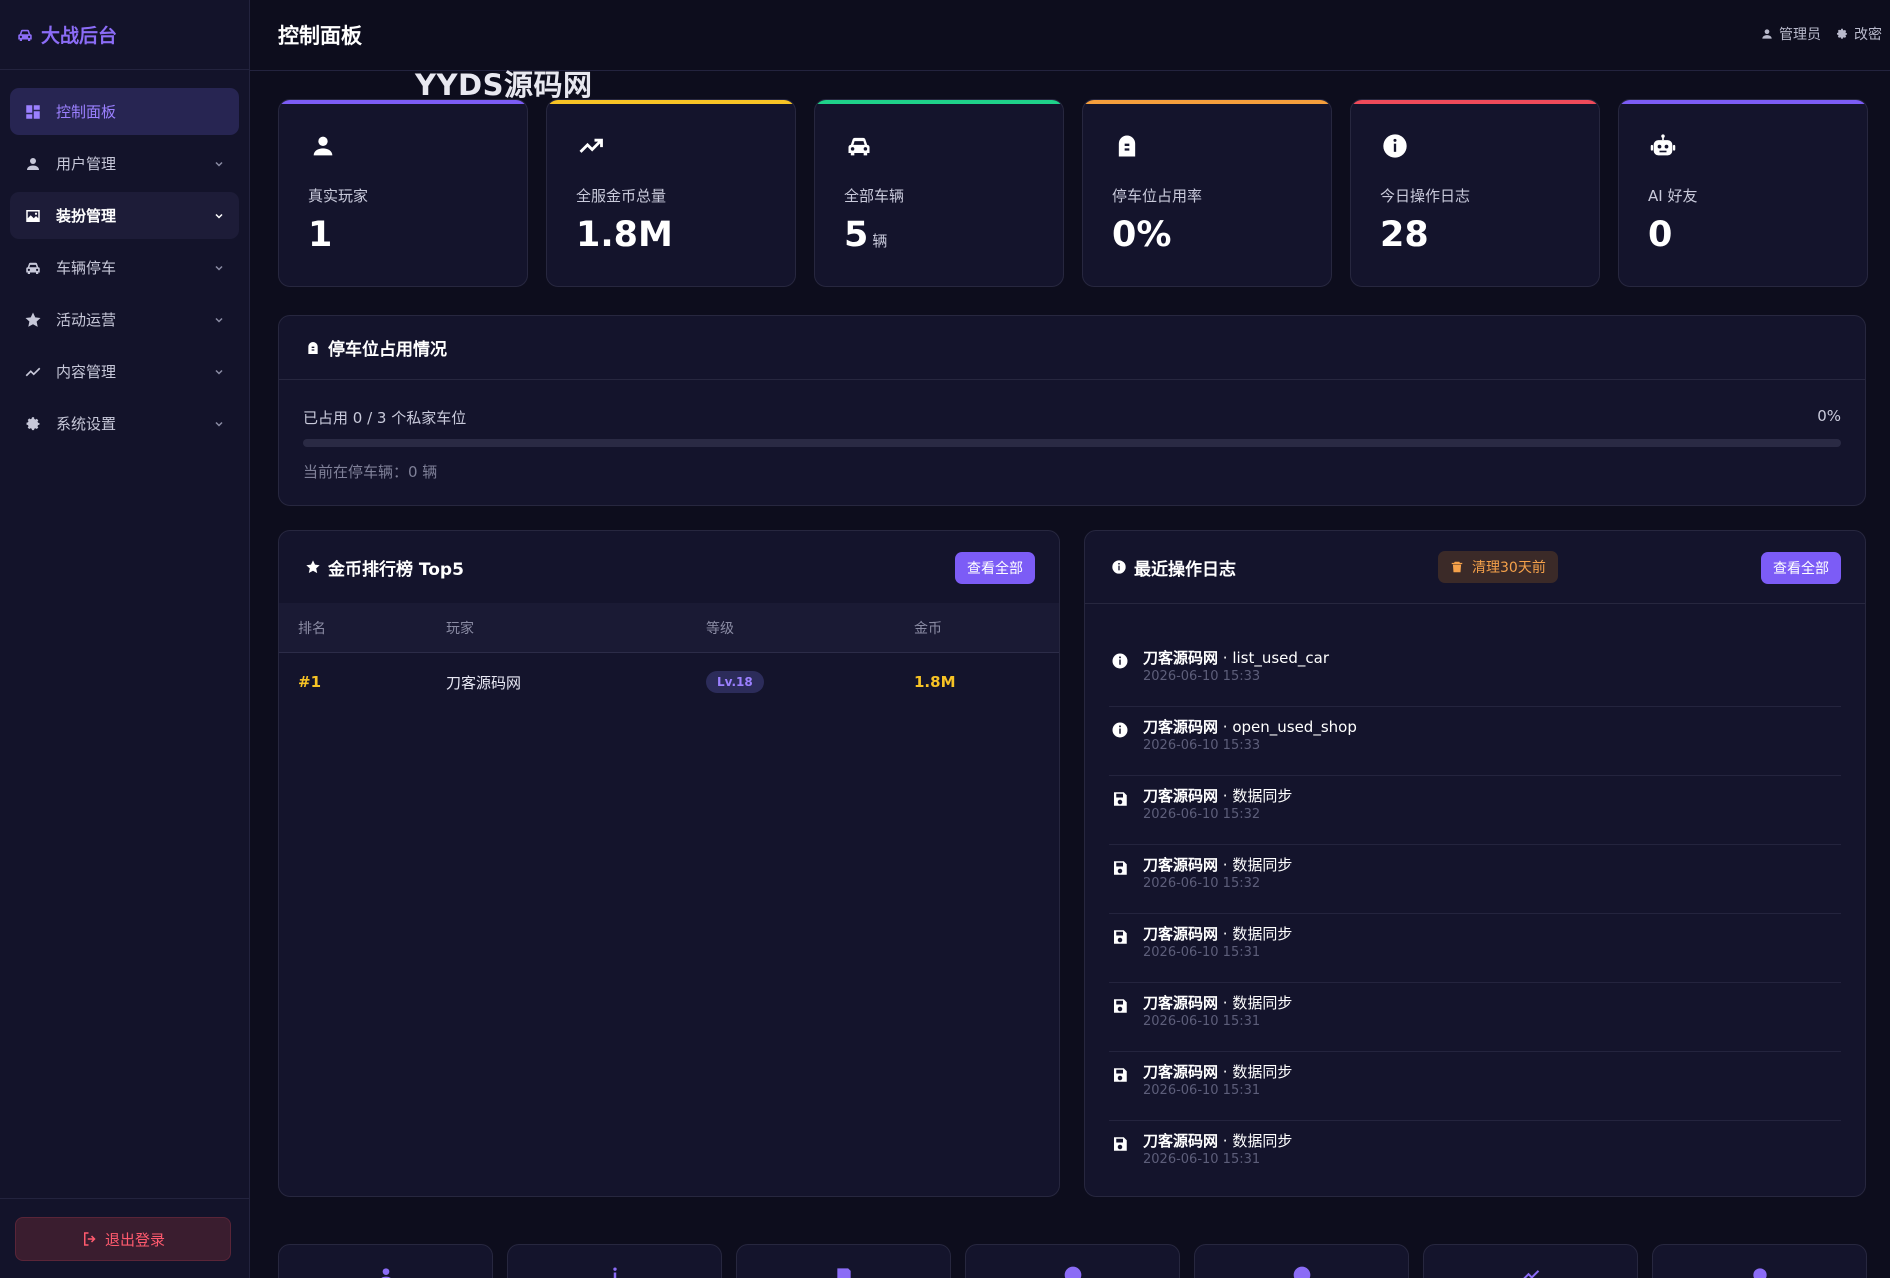 This screenshot has width=1890, height=1278. What do you see at coordinates (313, 347) in the screenshot?
I see `parking-icon` at bounding box center [313, 347].